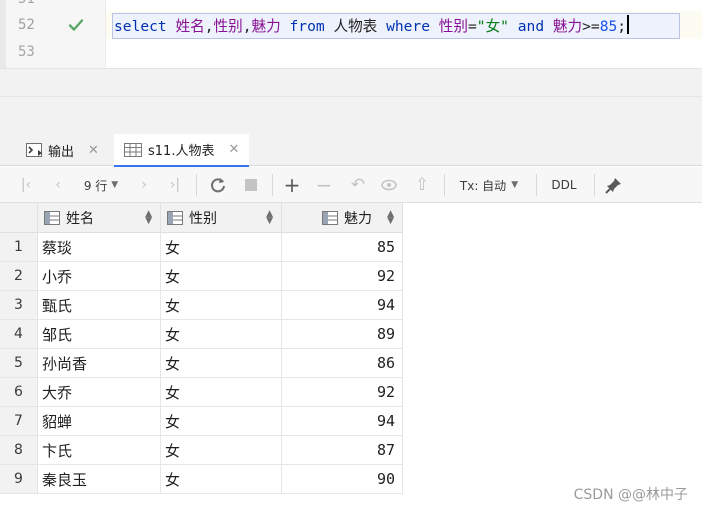 The width and height of the screenshot is (702, 510). I want to click on cell-charm: 90, so click(342, 479).